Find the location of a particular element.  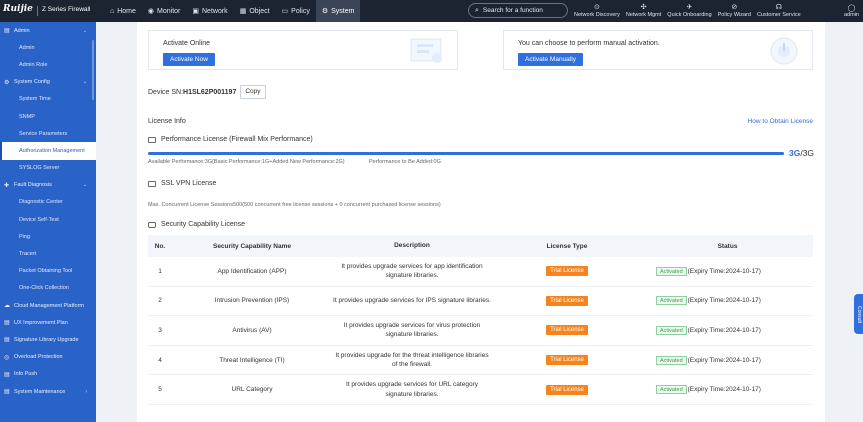

consult-float-tab: Consult is located at coordinates (858, 314).